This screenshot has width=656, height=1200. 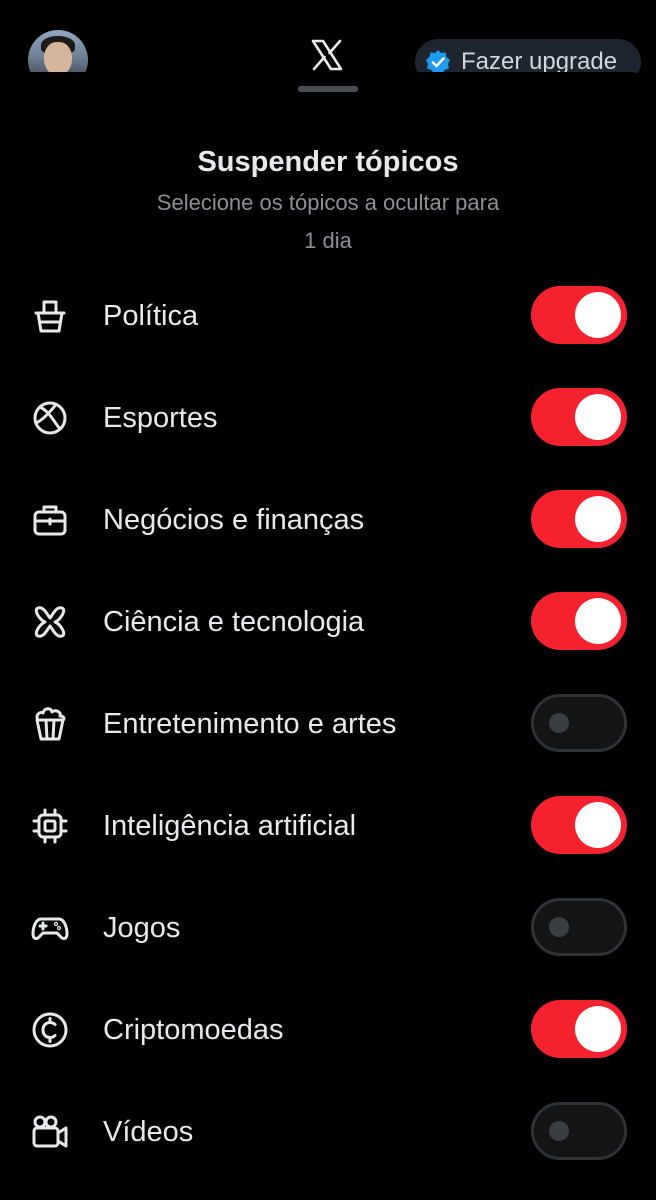 I want to click on video-camera-icon, so click(x=50, y=1131).